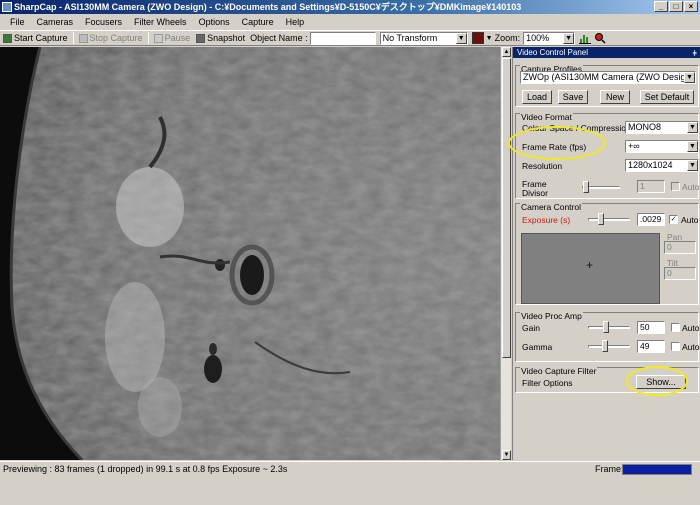  What do you see at coordinates (214, 22) in the screenshot?
I see `menu-options: Options` at bounding box center [214, 22].